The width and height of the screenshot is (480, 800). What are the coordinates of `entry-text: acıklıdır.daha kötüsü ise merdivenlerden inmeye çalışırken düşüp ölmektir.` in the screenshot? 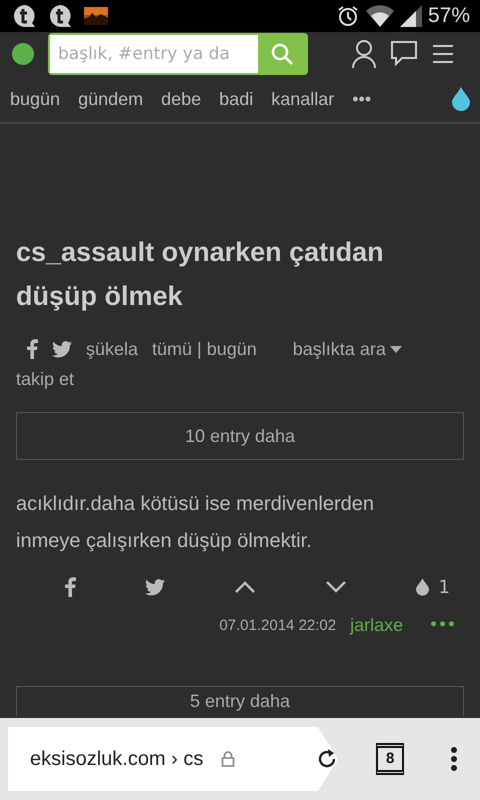 It's located at (195, 523).